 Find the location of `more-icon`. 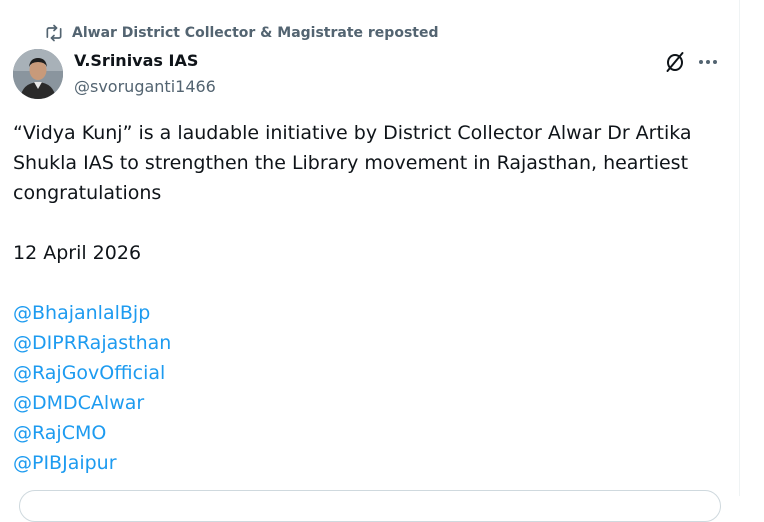

more-icon is located at coordinates (708, 62).